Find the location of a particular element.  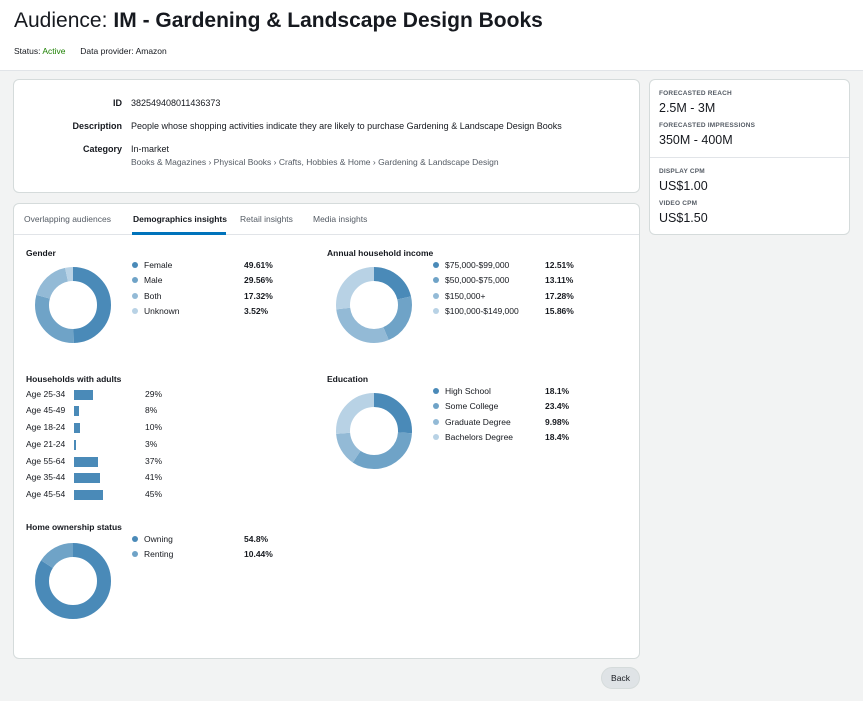

tab-retail-insights: Retail insights is located at coordinates (266, 219).